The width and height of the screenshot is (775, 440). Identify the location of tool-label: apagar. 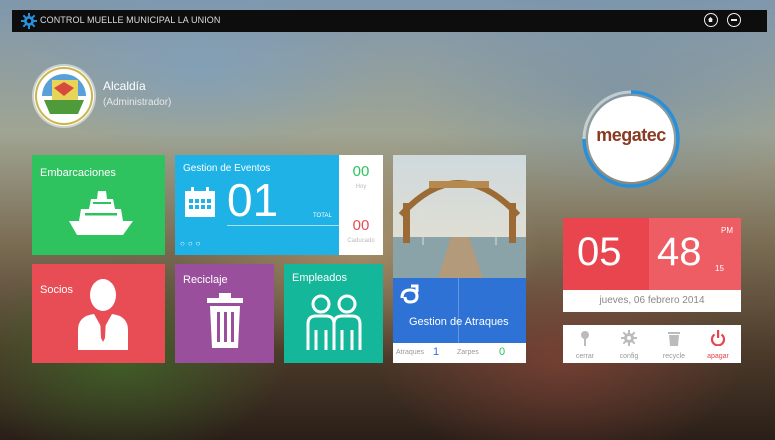
(718, 356).